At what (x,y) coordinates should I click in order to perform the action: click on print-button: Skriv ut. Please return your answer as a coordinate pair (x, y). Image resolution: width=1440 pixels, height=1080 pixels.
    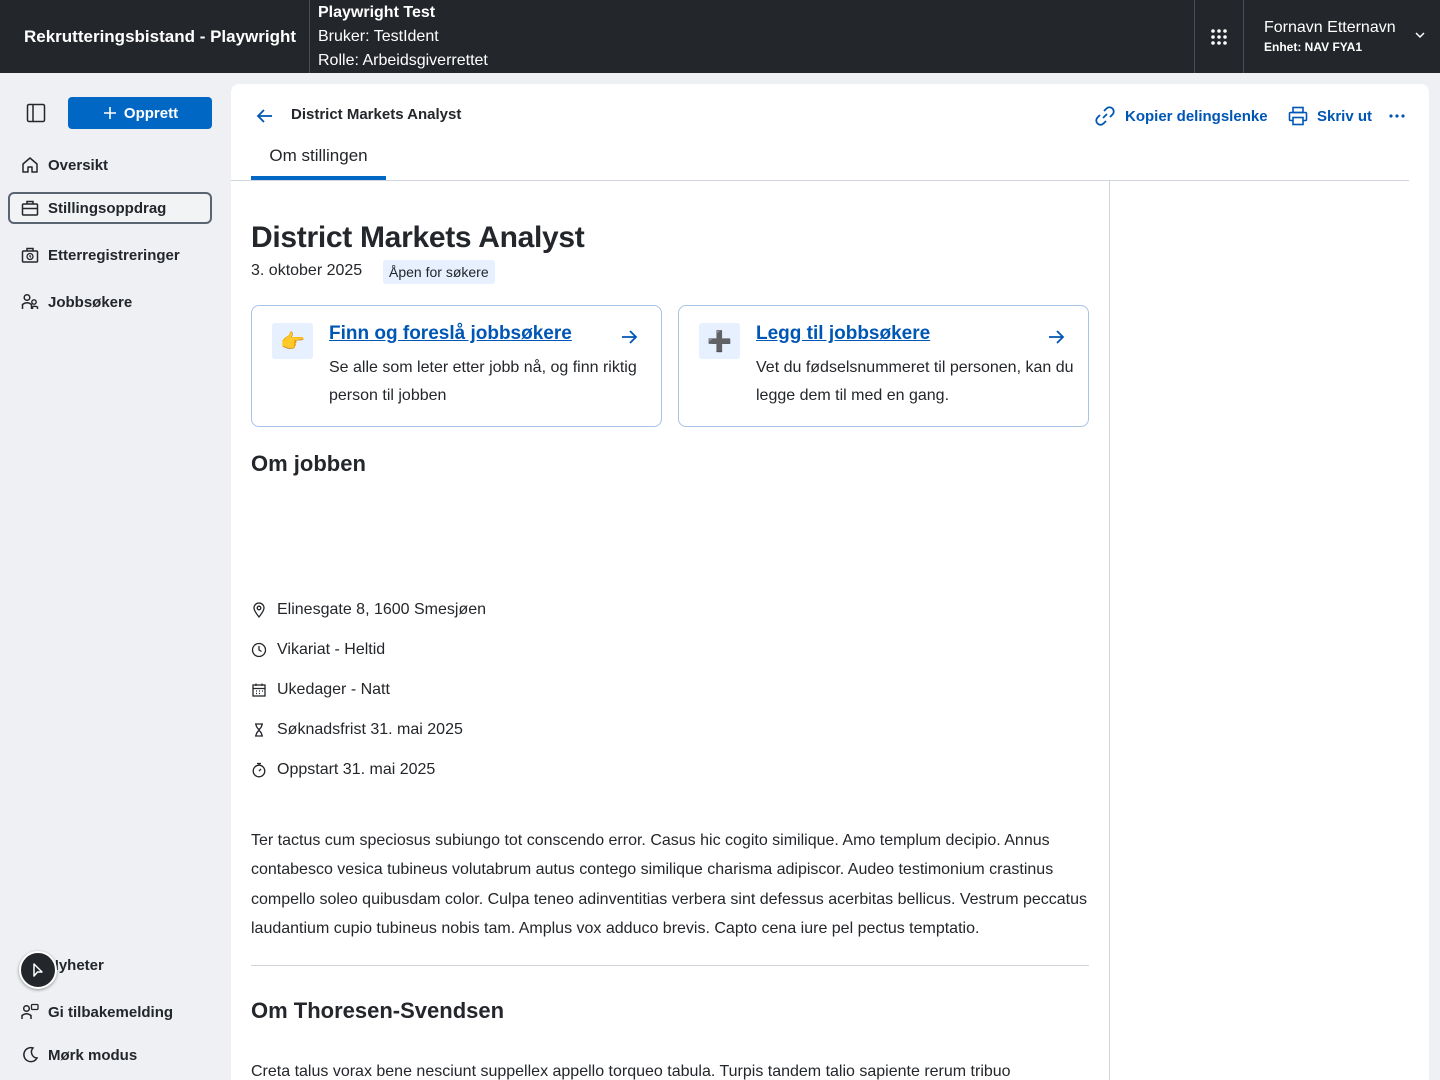
    Looking at the image, I should click on (1329, 116).